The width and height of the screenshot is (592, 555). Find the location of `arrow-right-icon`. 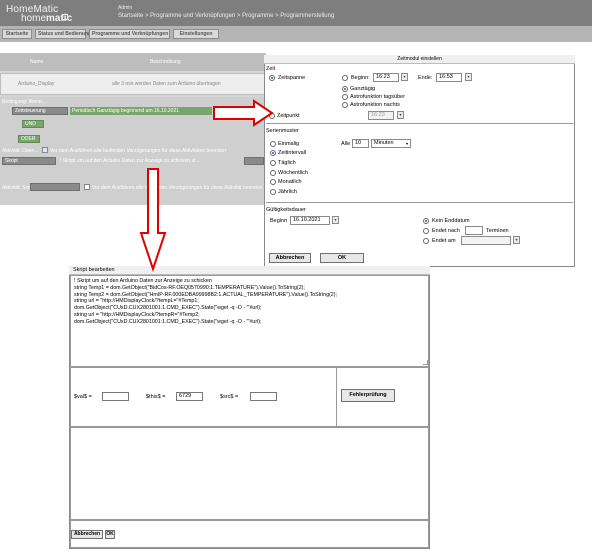

arrow-right-icon is located at coordinates (243, 113).